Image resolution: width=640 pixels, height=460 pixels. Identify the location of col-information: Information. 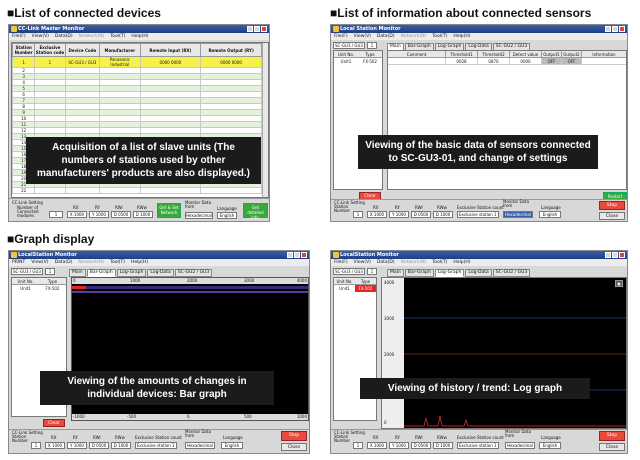
(604, 54).